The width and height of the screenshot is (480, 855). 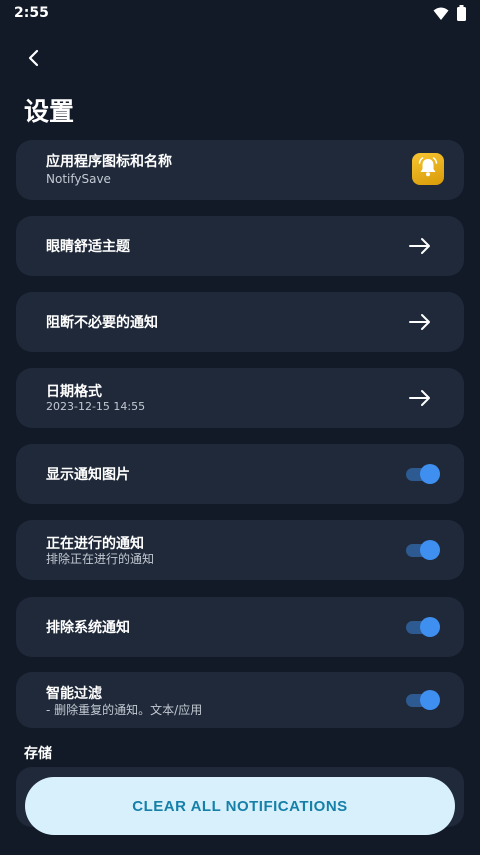 I want to click on setting-exclude-system-notifications: 排除系统通知, so click(x=240, y=627).